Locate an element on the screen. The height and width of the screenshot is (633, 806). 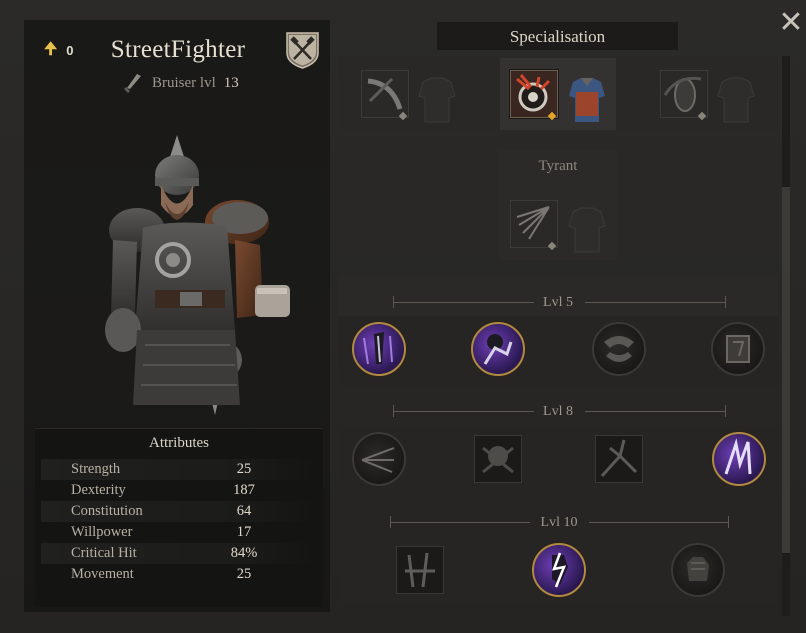
attribute-row-dexterity: Dexterity 187 is located at coordinates (179, 490).